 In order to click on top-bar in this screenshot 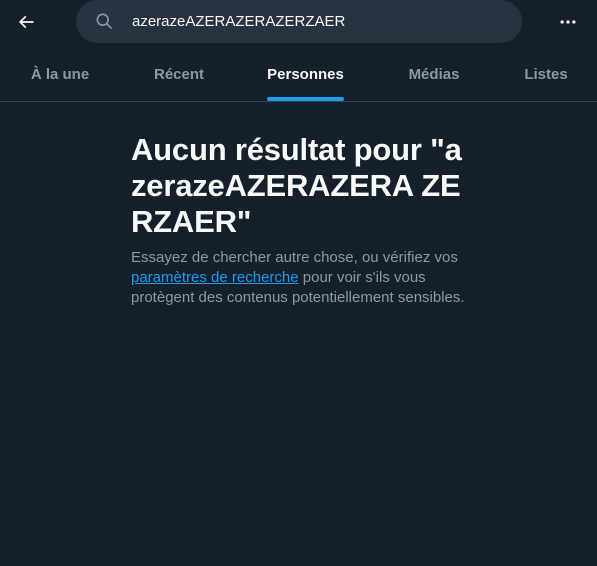, I will do `click(298, 22)`.